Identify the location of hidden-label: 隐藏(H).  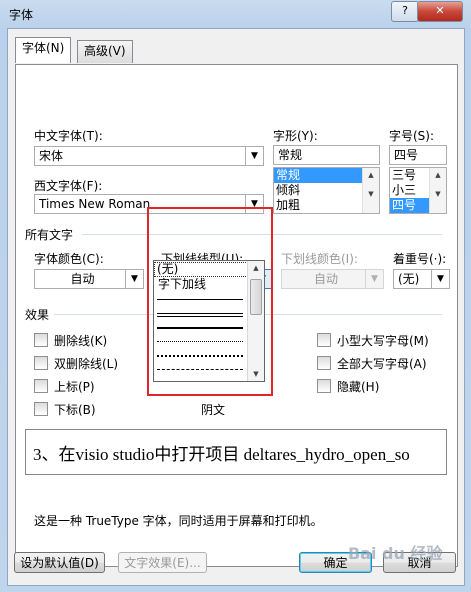
(358, 386).